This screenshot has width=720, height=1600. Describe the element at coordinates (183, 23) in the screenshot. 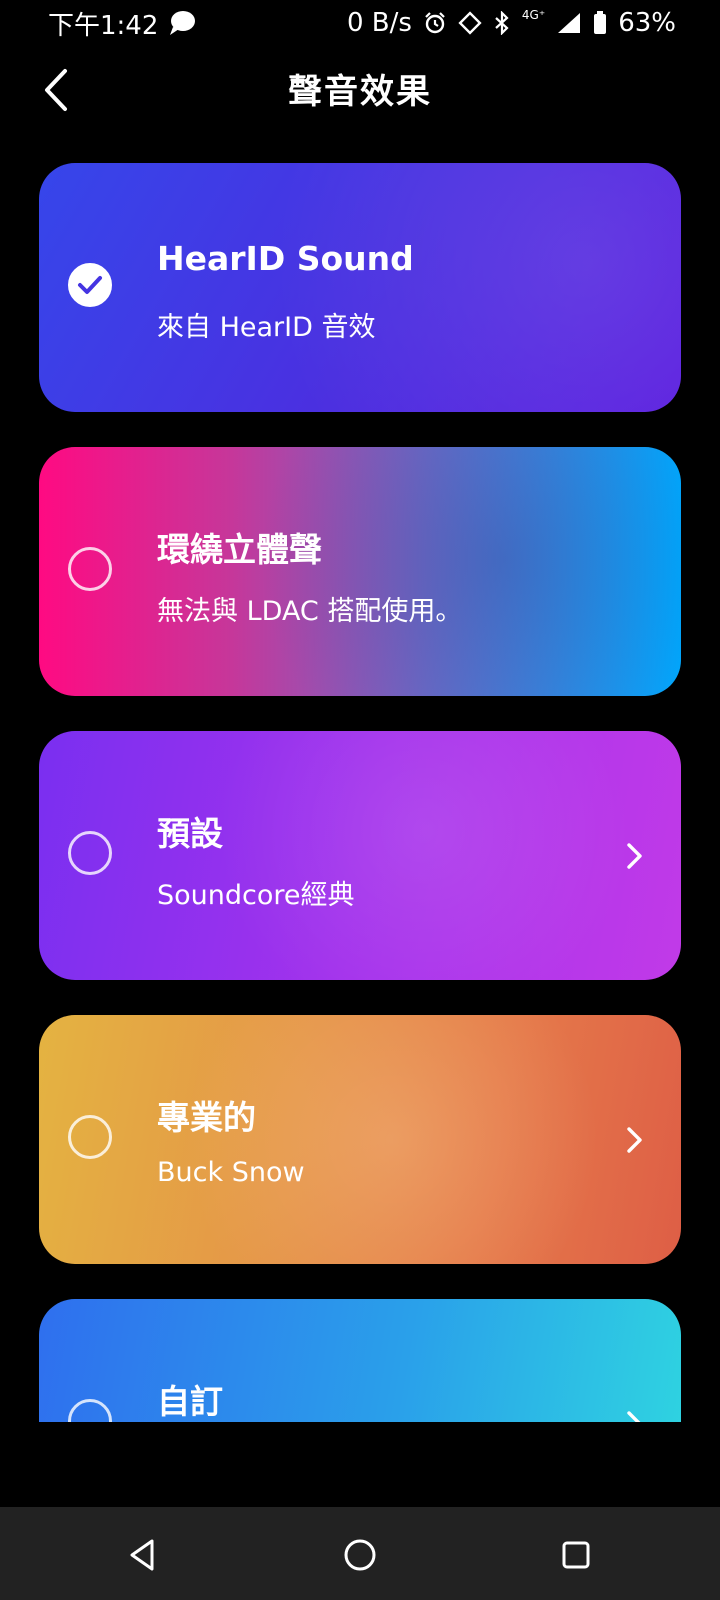

I see `message-icon` at that location.